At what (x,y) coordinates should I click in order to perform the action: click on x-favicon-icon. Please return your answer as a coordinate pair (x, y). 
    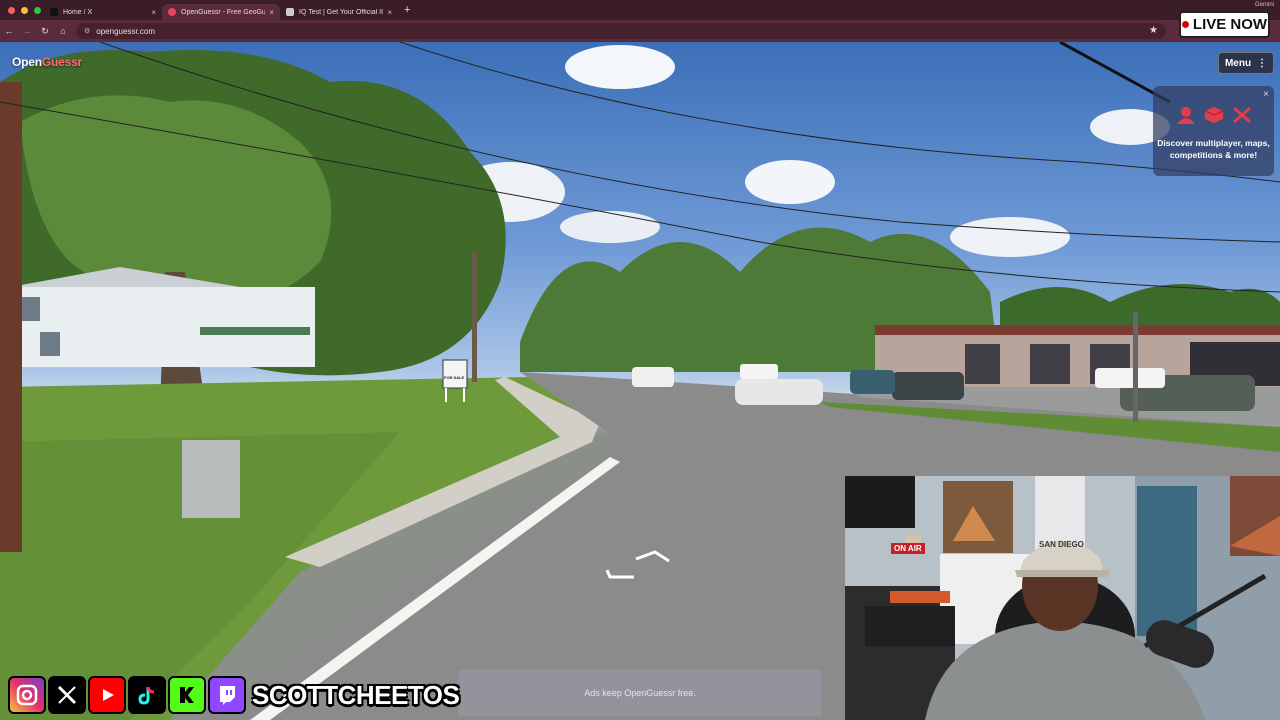
    Looking at the image, I should click on (54, 12).